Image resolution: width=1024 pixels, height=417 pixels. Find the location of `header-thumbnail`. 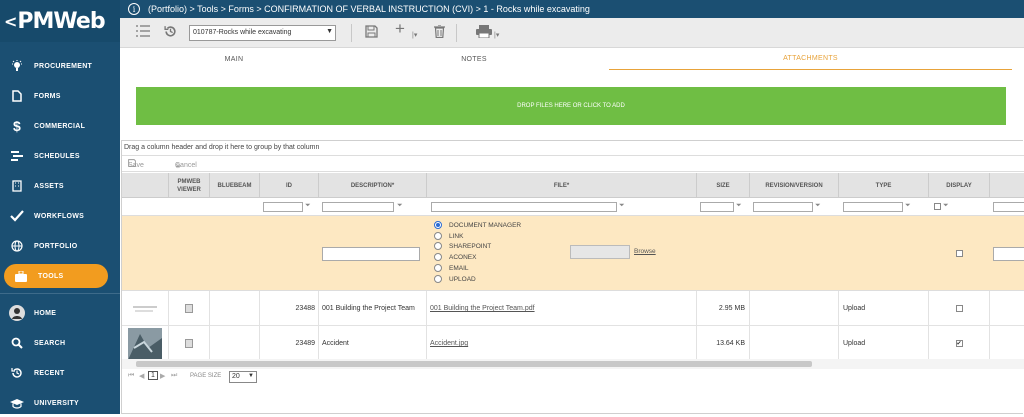

header-thumbnail is located at coordinates (145, 185).